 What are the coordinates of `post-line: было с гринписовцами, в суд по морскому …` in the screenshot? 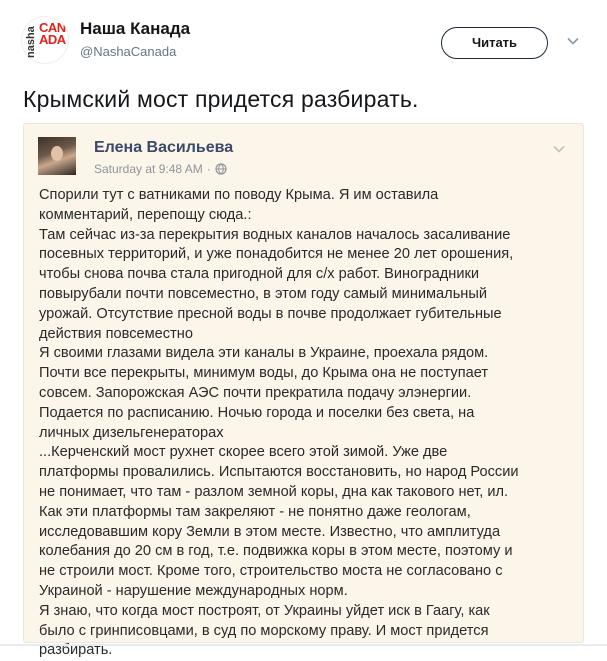 It's located at (264, 630).